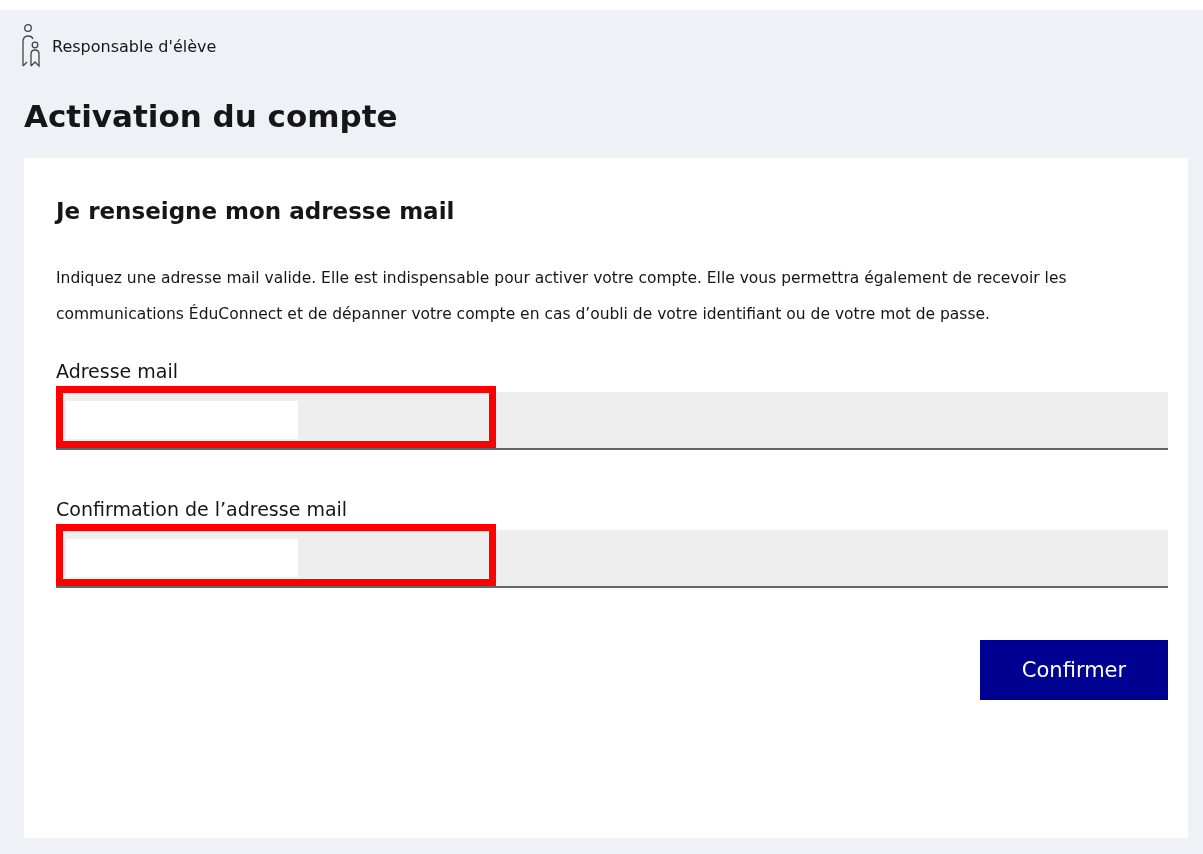 The height and width of the screenshot is (854, 1203). What do you see at coordinates (211, 116) in the screenshot?
I see `page-title: Activation du compte` at bounding box center [211, 116].